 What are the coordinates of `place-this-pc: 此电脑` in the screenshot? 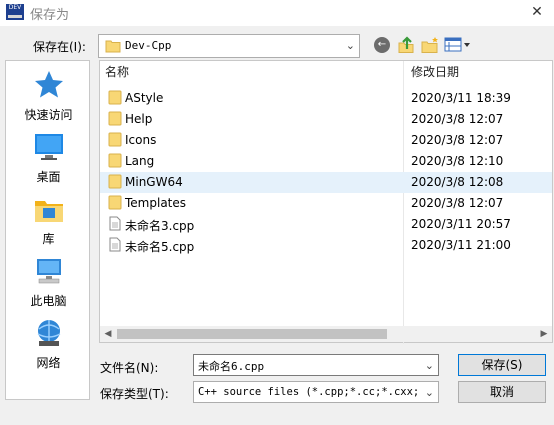 It's located at (48, 282).